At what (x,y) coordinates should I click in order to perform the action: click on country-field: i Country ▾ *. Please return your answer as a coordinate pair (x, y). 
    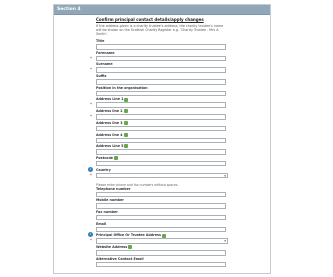
    Looking at the image, I should click on (179, 174).